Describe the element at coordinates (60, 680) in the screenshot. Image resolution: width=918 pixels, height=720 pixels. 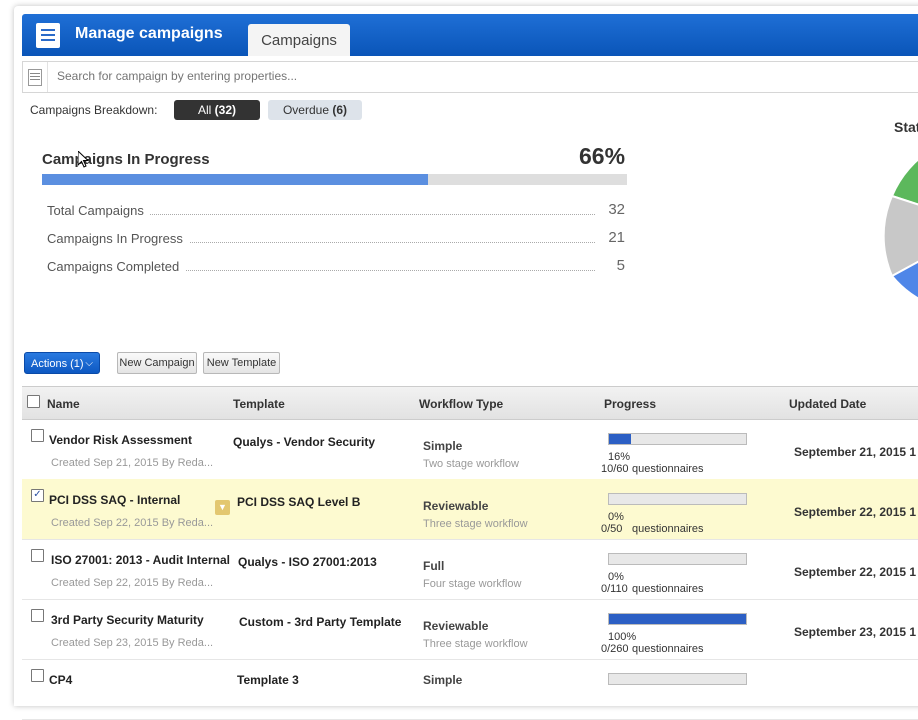
I see `campaign-name: CP4` at that location.